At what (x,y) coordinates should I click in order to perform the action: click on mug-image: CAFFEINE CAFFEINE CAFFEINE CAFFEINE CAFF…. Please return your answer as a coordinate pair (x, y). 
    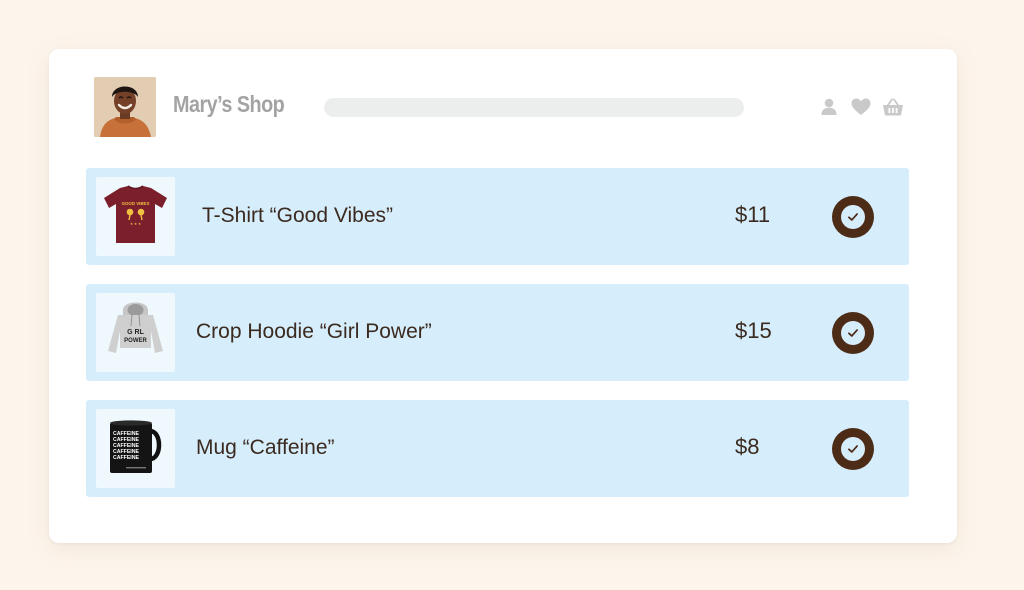
    Looking at the image, I should click on (135, 448).